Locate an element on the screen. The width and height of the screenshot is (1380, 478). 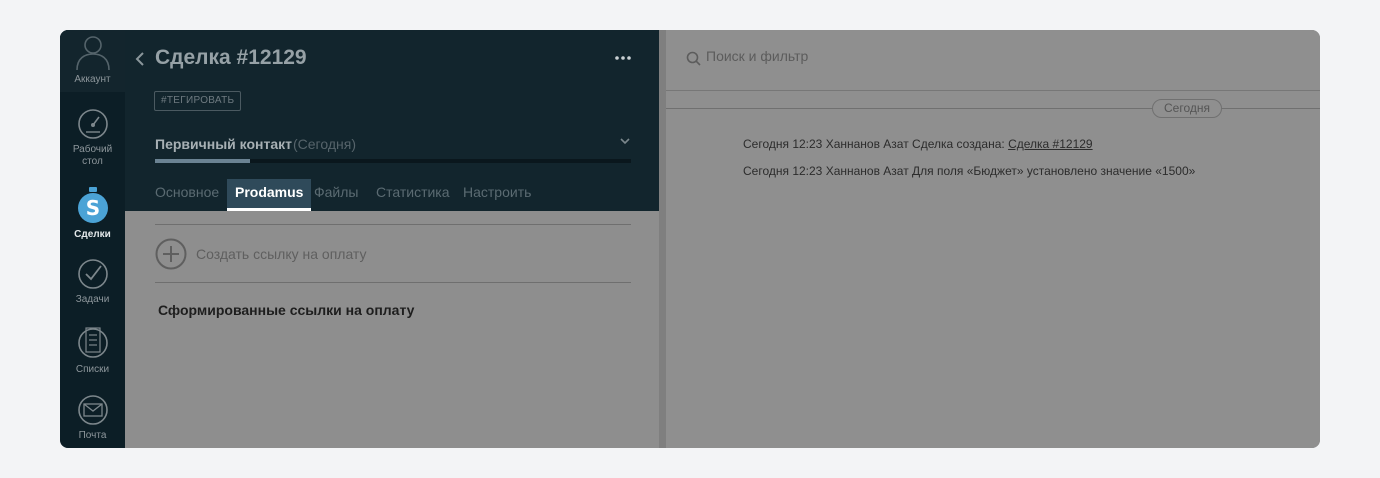
svg-text: S is located at coordinates (92, 208).